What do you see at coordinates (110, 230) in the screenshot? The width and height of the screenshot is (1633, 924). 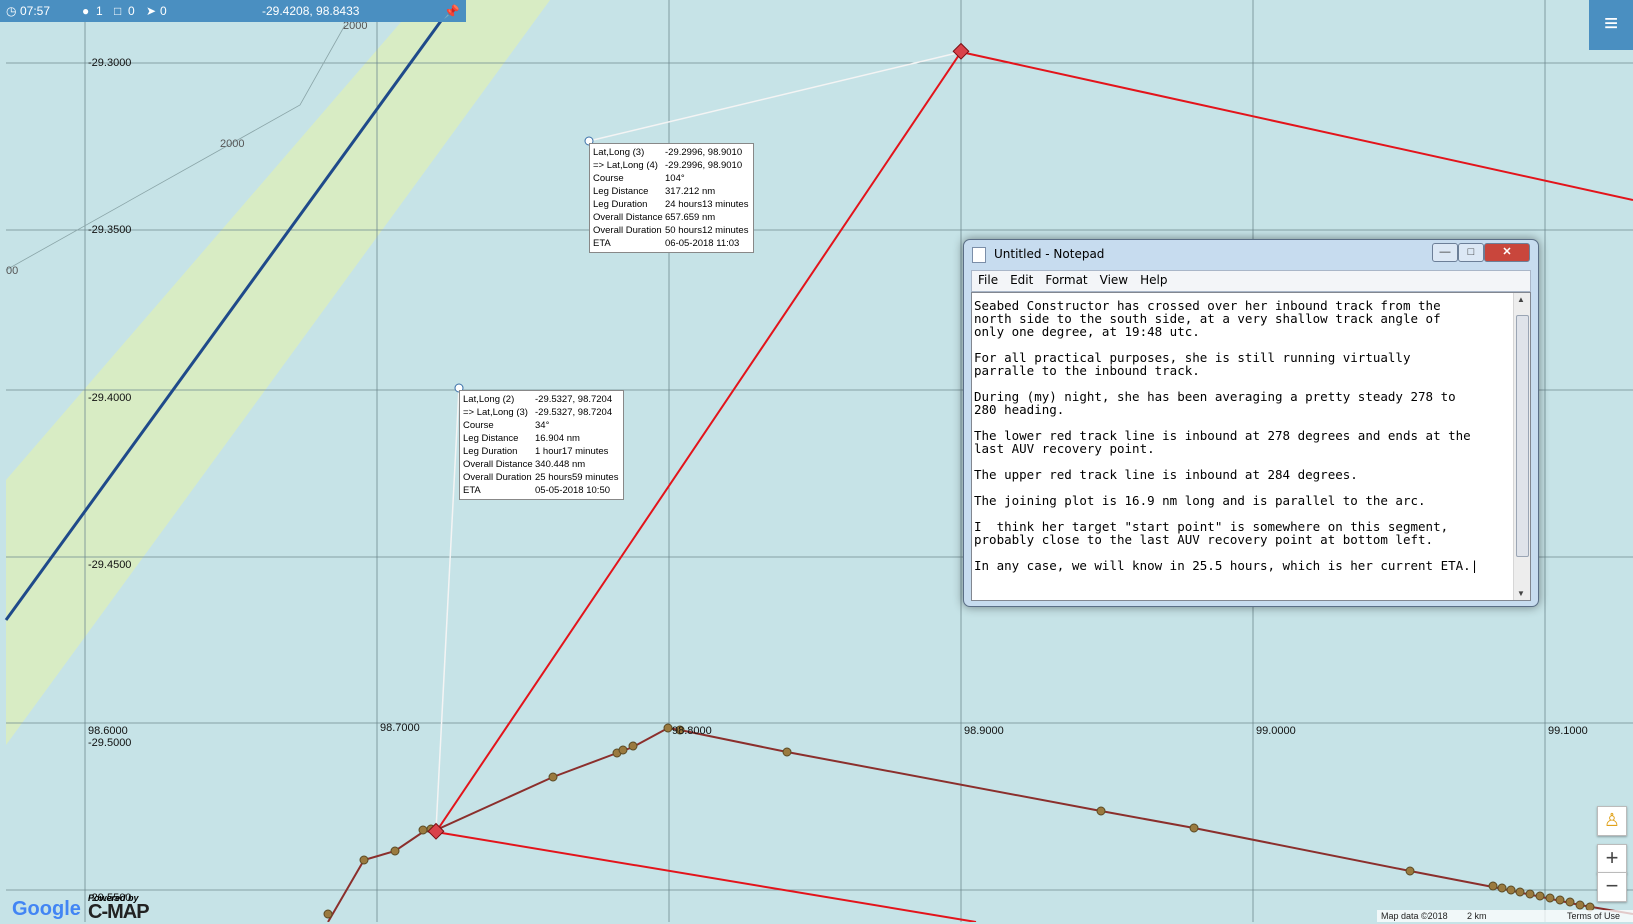 I see `lat-label: -29.3500` at bounding box center [110, 230].